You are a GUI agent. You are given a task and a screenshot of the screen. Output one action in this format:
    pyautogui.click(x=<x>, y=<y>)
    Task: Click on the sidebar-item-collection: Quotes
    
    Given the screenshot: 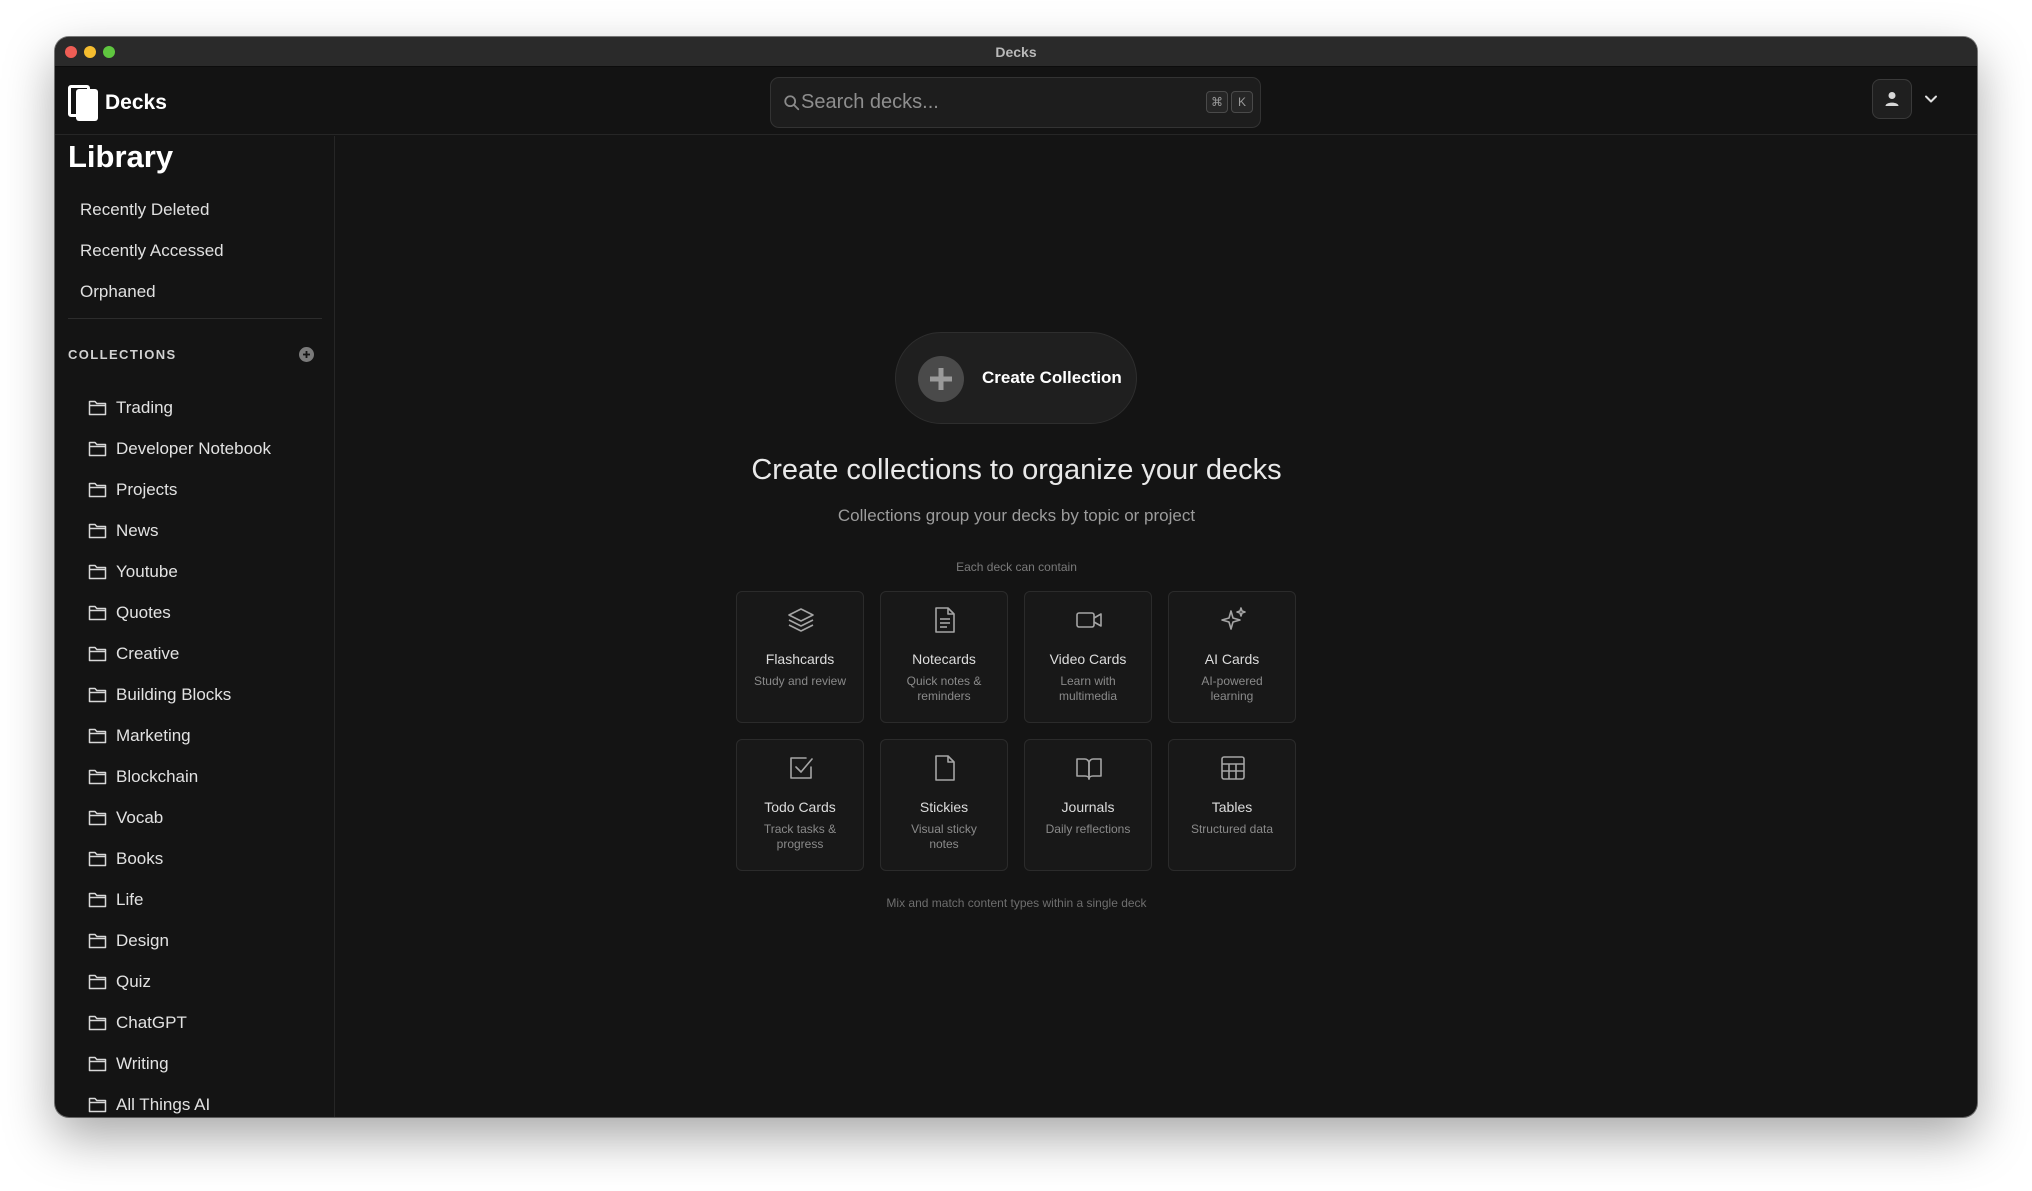 What is the action you would take?
    pyautogui.click(x=179, y=612)
    